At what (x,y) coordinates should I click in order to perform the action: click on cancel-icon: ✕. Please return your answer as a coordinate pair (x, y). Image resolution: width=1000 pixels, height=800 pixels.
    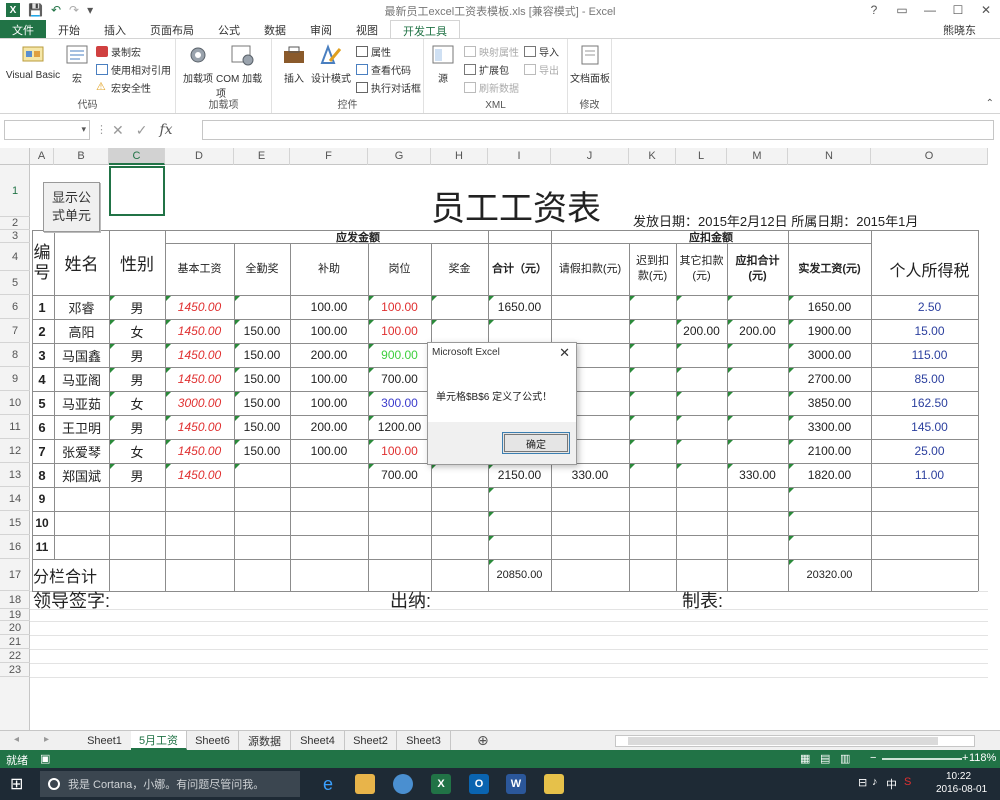
    Looking at the image, I should click on (118, 130).